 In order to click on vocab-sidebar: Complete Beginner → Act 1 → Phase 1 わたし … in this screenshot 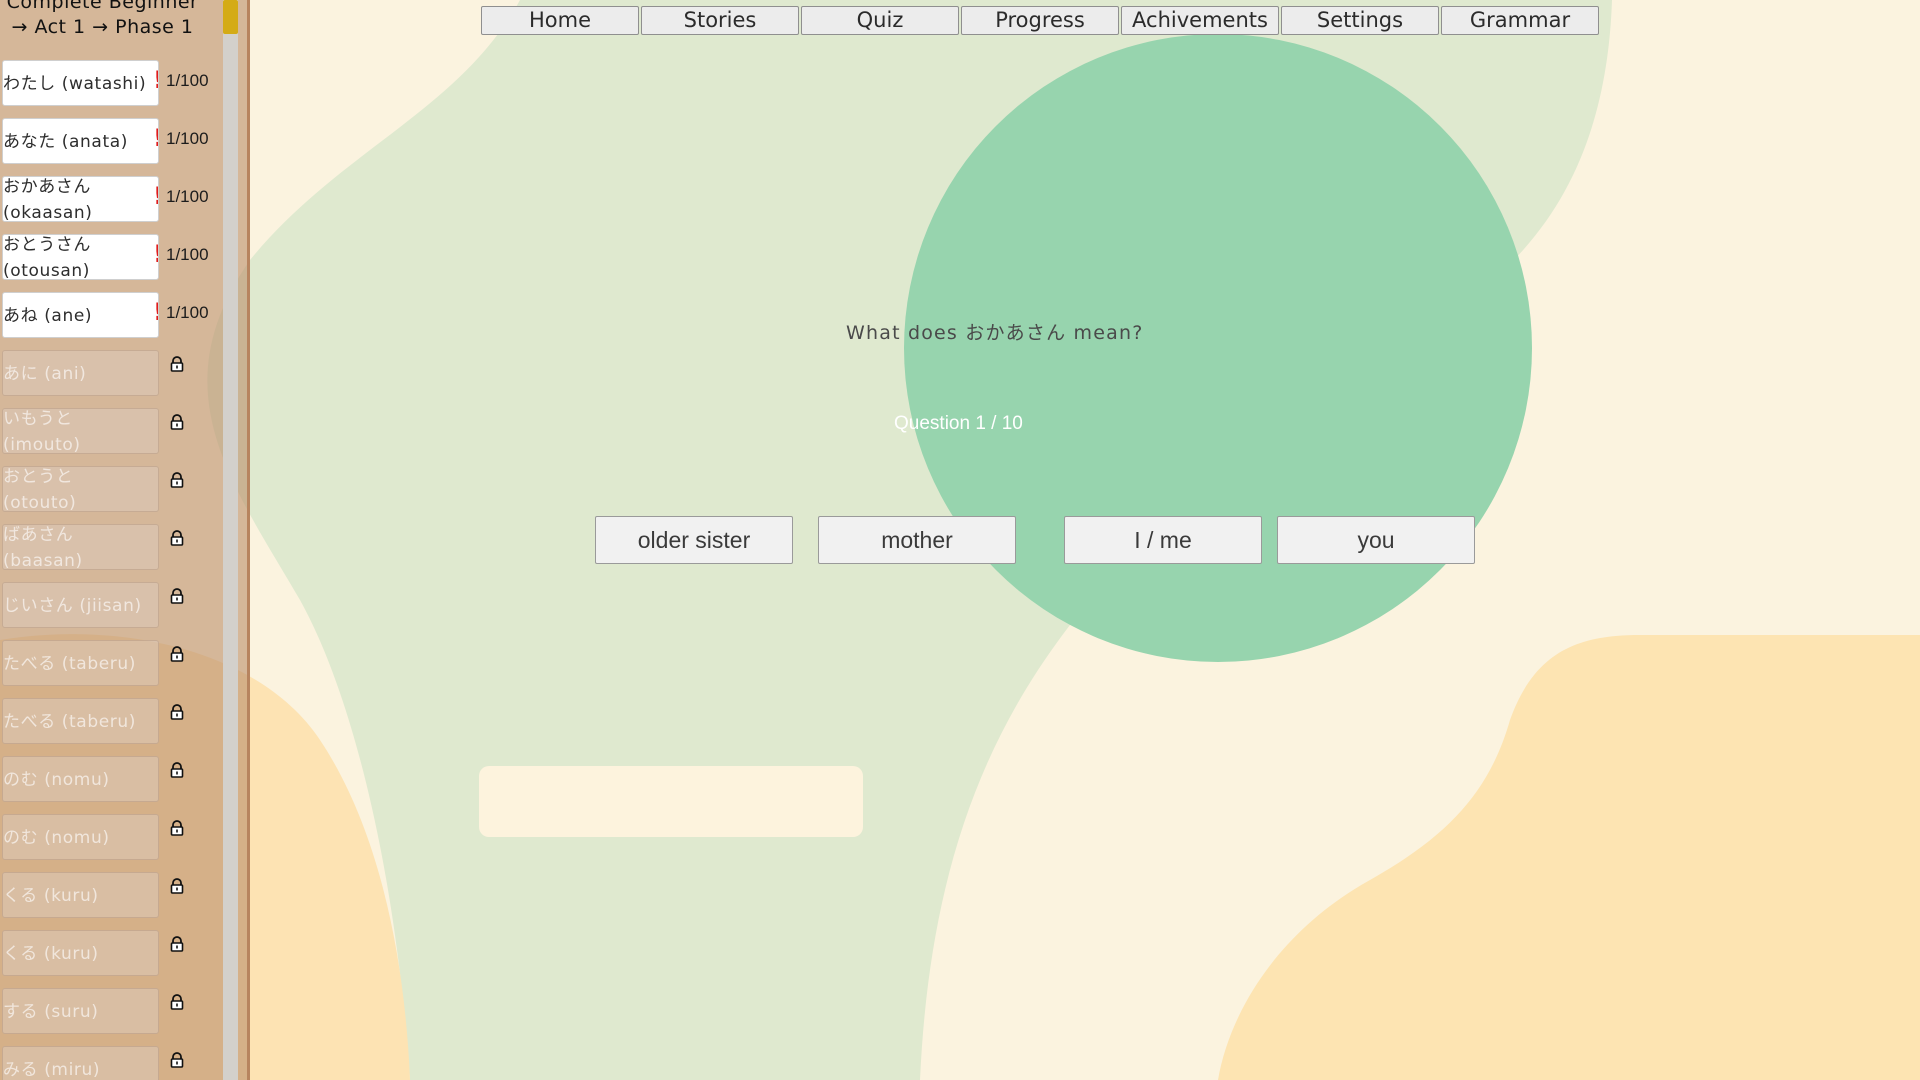, I will do `click(125, 540)`.